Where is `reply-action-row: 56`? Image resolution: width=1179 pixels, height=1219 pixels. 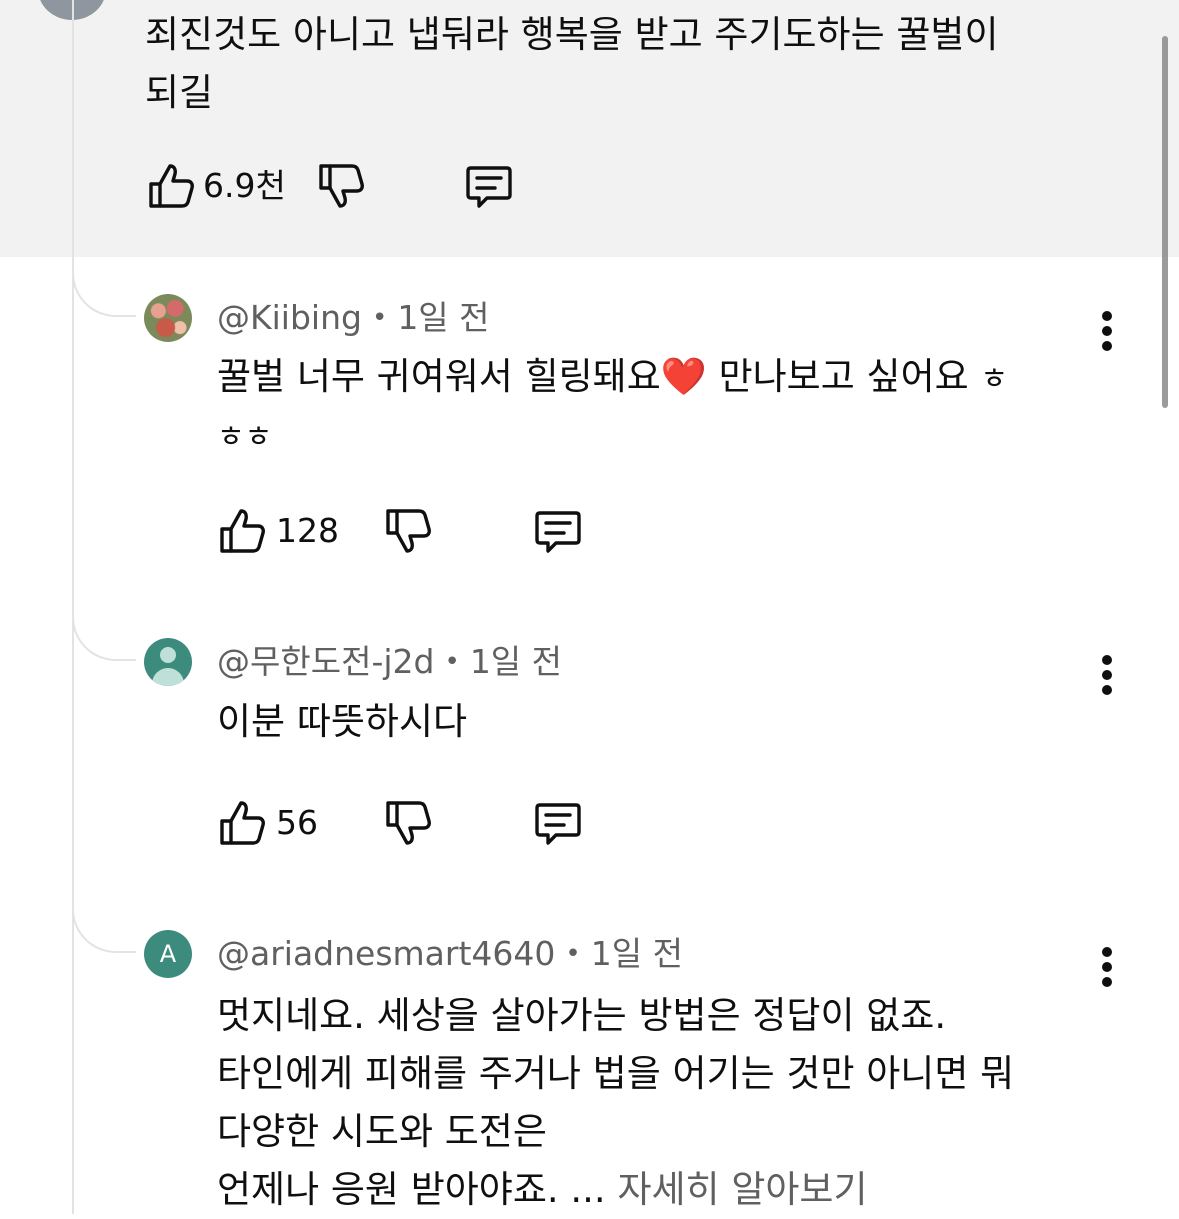 reply-action-row: 56 is located at coordinates (416, 823).